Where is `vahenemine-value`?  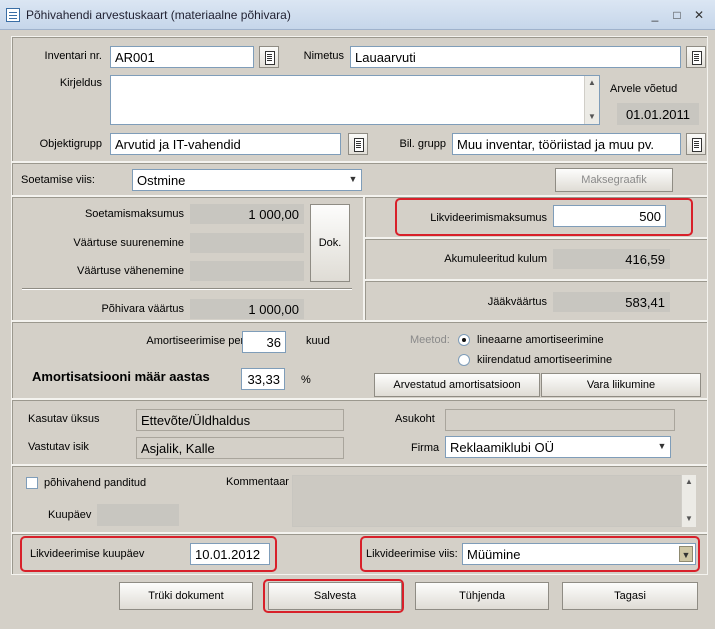
vahenemine-value is located at coordinates (247, 271).